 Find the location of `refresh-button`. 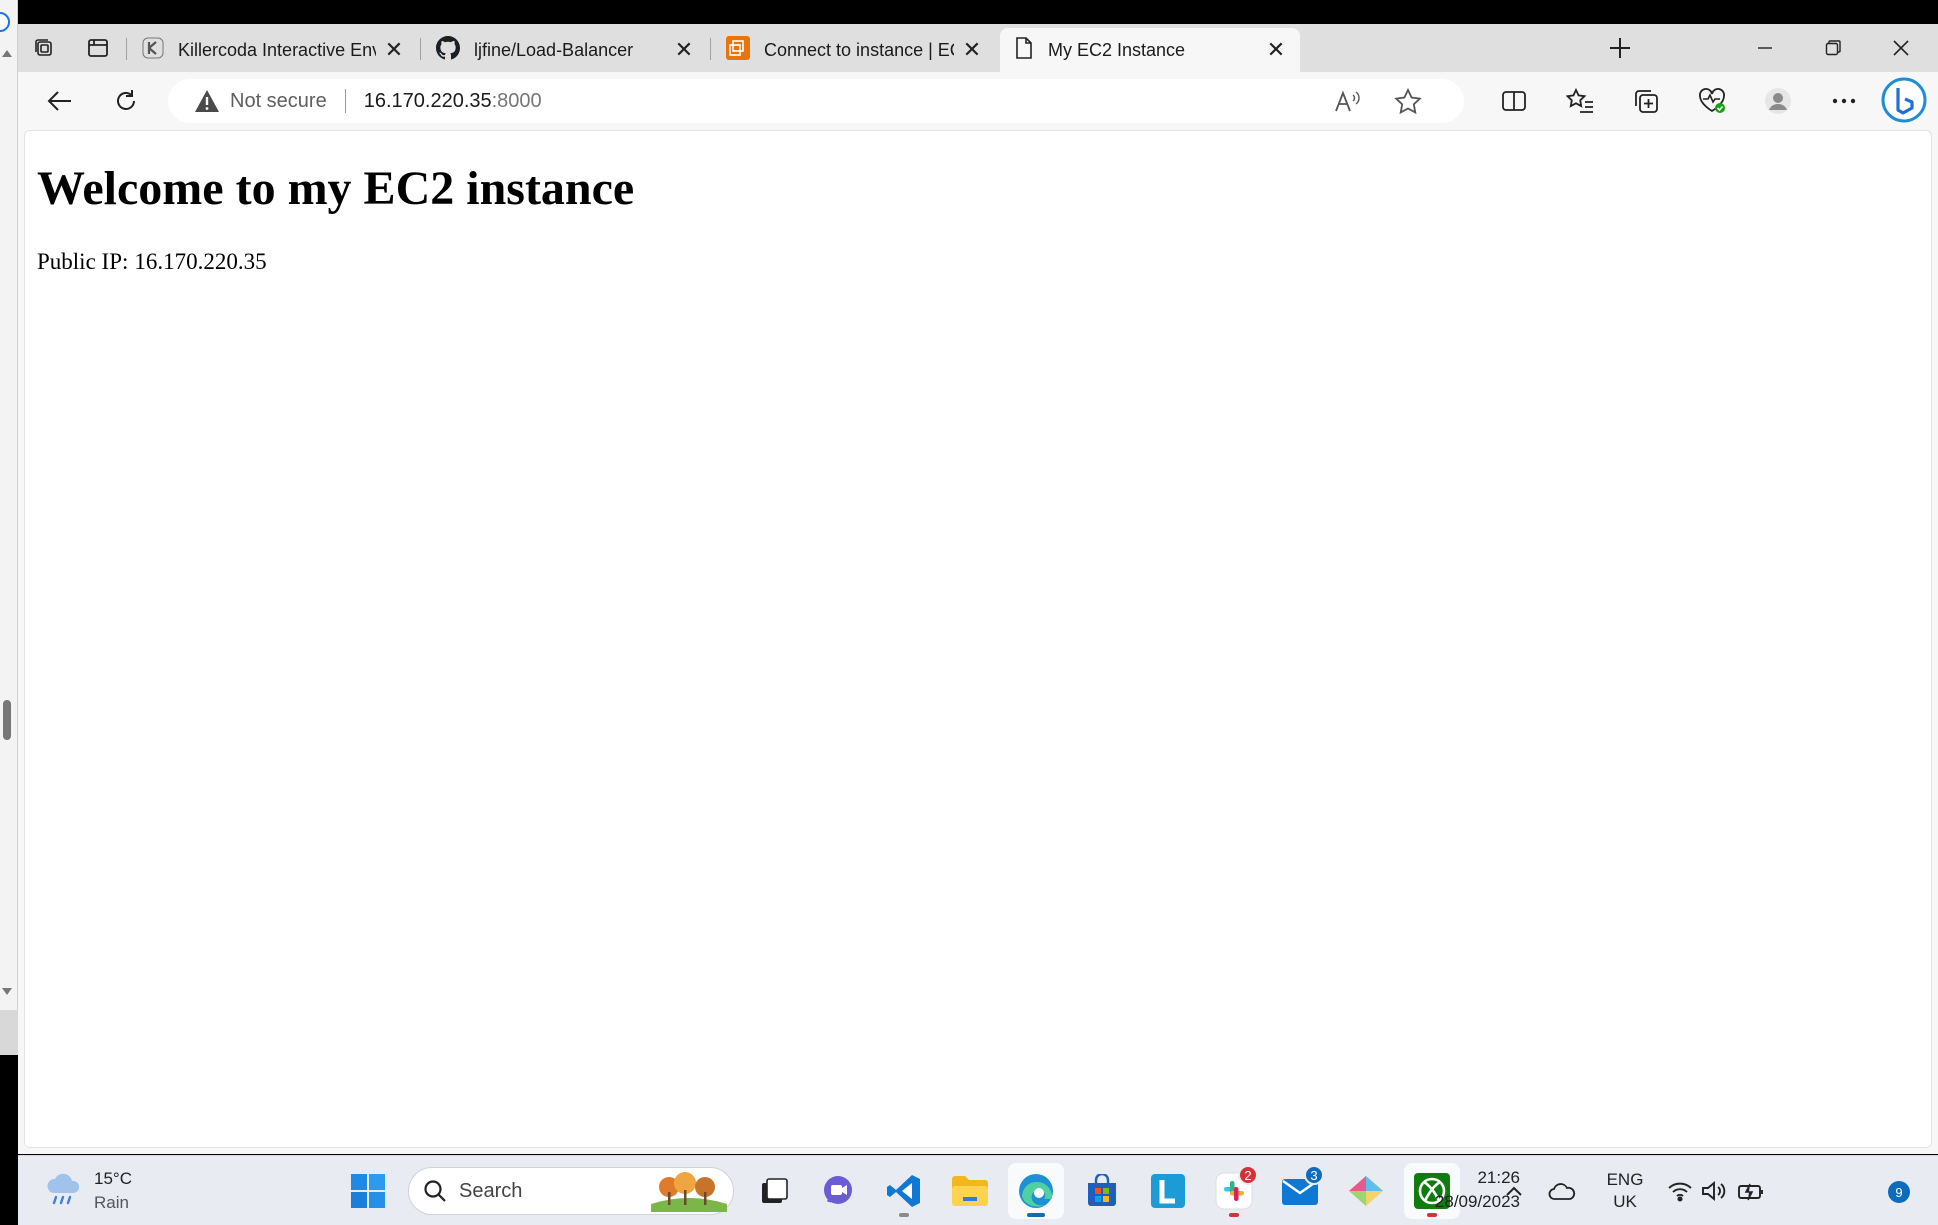

refresh-button is located at coordinates (126, 101).